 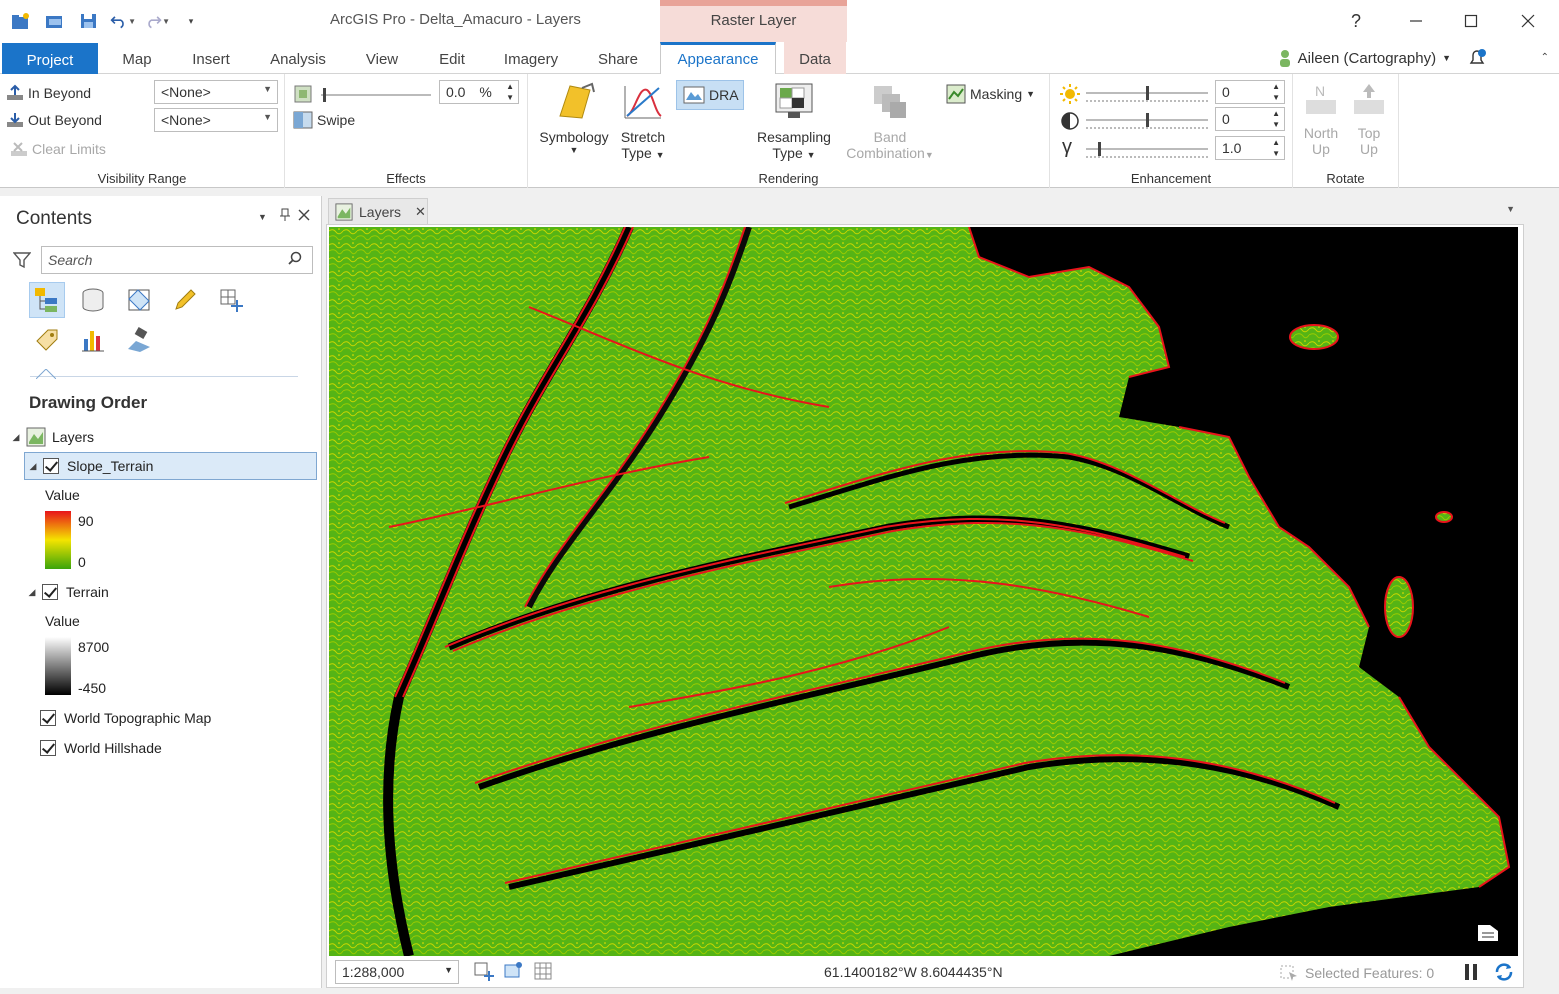 What do you see at coordinates (577, 100) in the screenshot?
I see `symbology-icon` at bounding box center [577, 100].